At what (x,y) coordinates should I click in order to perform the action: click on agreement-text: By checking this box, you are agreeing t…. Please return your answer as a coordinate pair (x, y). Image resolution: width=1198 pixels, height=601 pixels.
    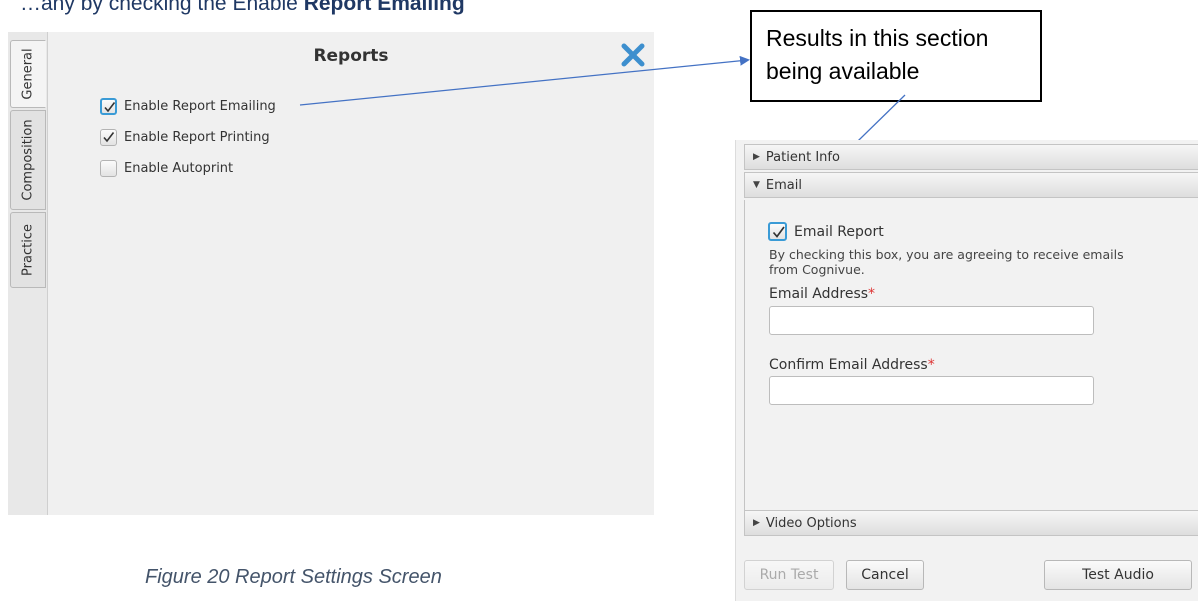
    Looking at the image, I should click on (946, 262).